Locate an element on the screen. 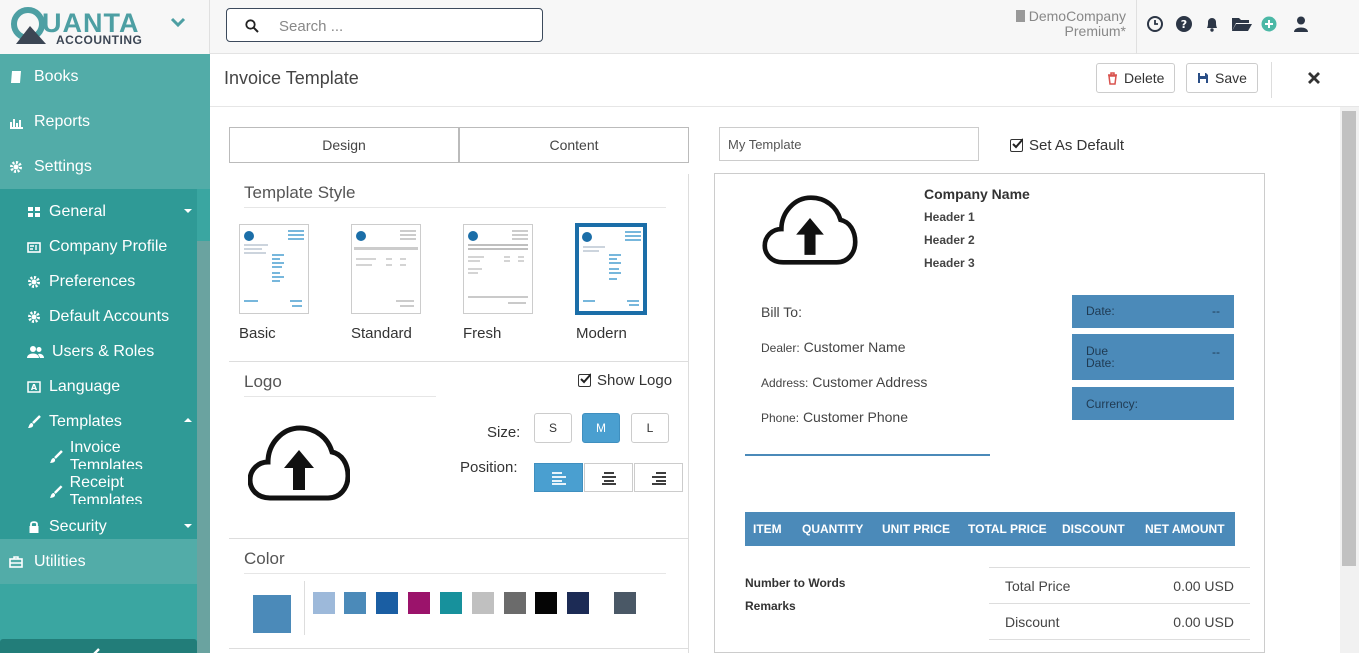 Image resolution: width=1359 pixels, height=653 pixels. gear-icon is located at coordinates (34, 316).